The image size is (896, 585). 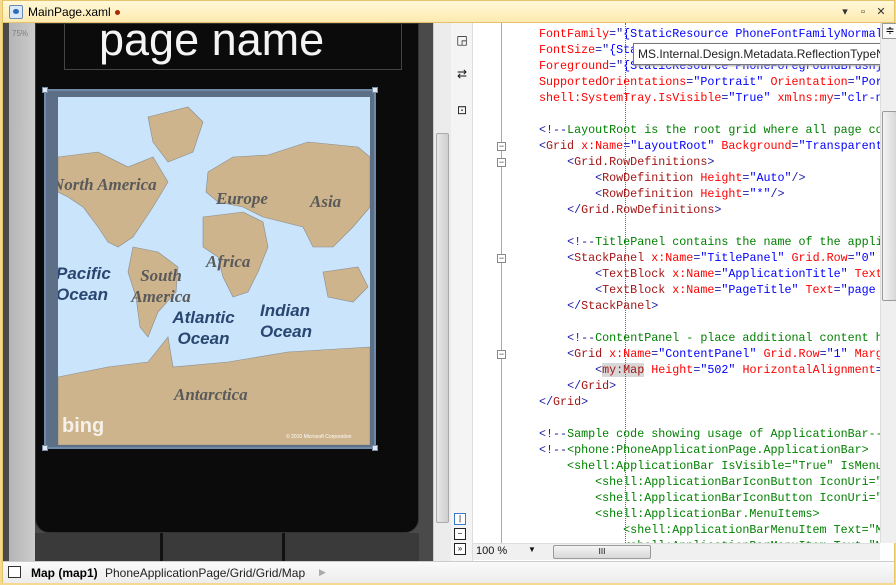 What do you see at coordinates (205, 573) in the screenshot?
I see `element-breadcrumb: PhoneApplicationPage/Grid/Grid/Map` at bounding box center [205, 573].